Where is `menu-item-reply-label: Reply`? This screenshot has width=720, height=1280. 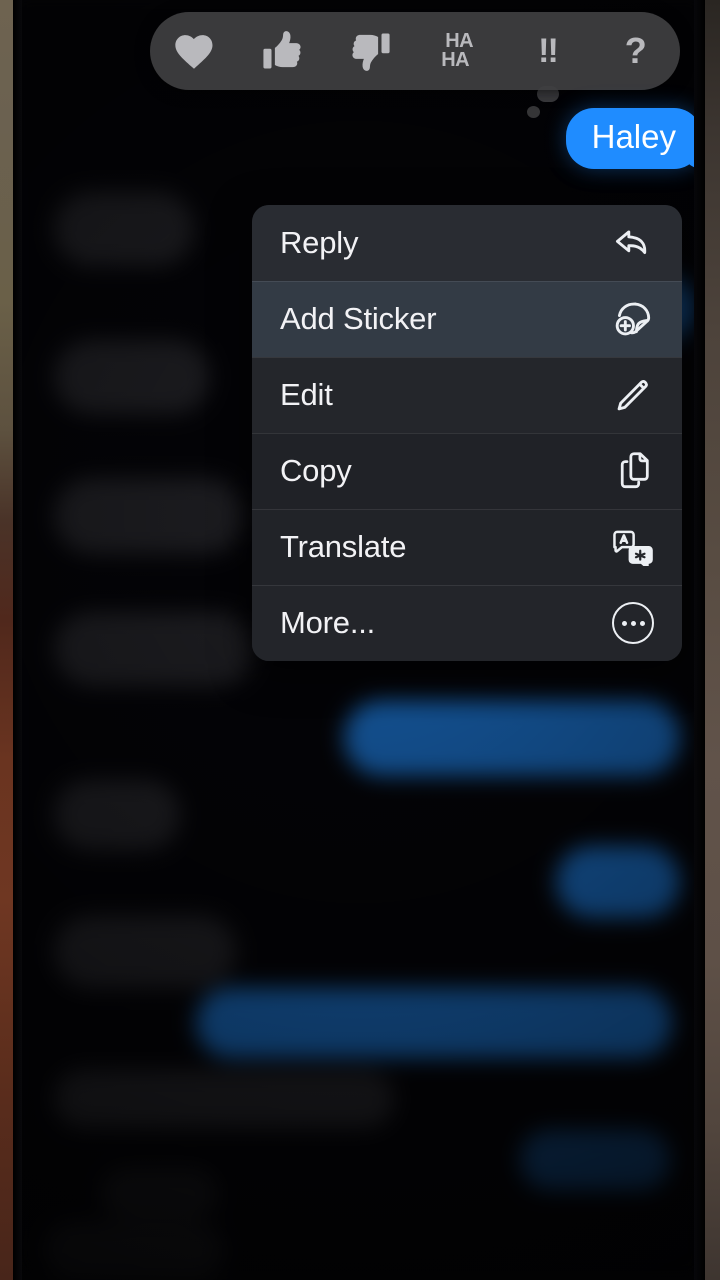
menu-item-reply-label: Reply is located at coordinates (319, 242).